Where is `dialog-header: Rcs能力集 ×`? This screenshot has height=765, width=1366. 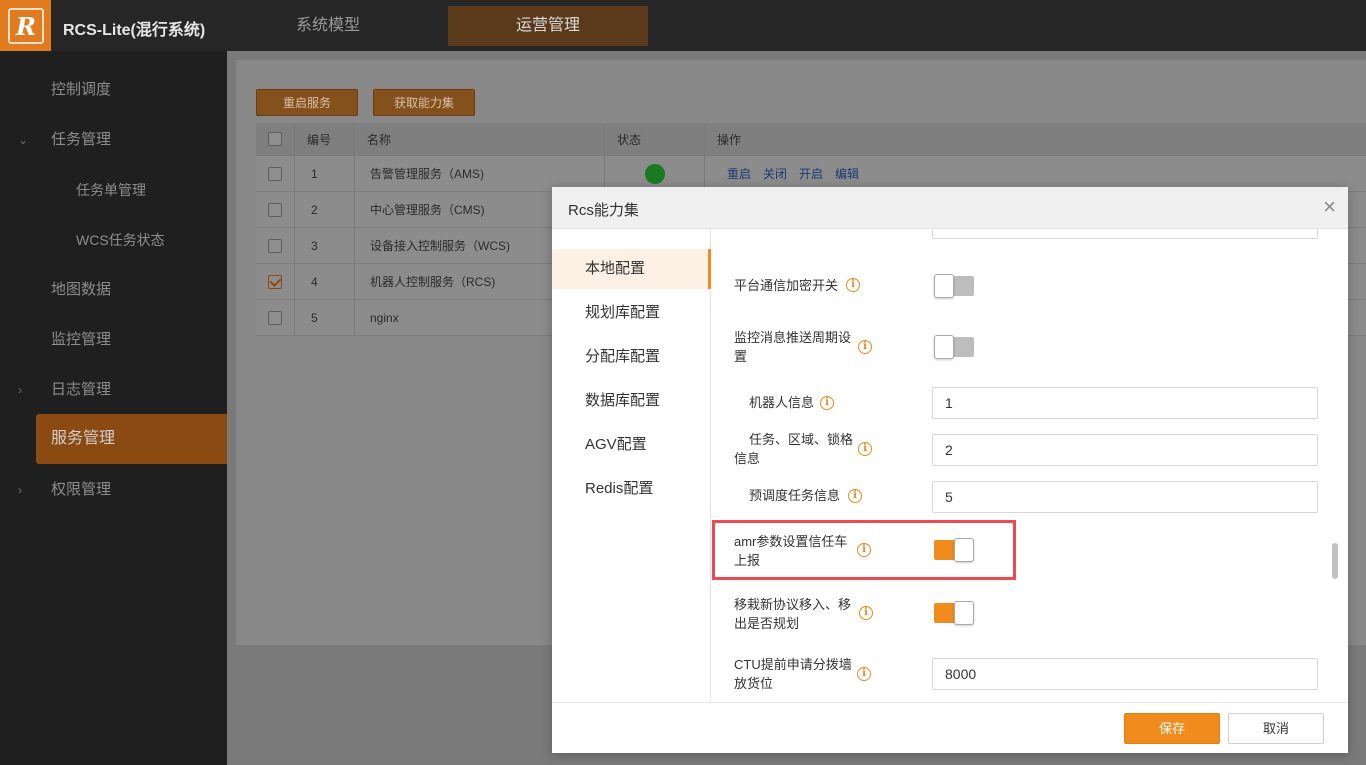
dialog-header: Rcs能力集 × is located at coordinates (950, 208).